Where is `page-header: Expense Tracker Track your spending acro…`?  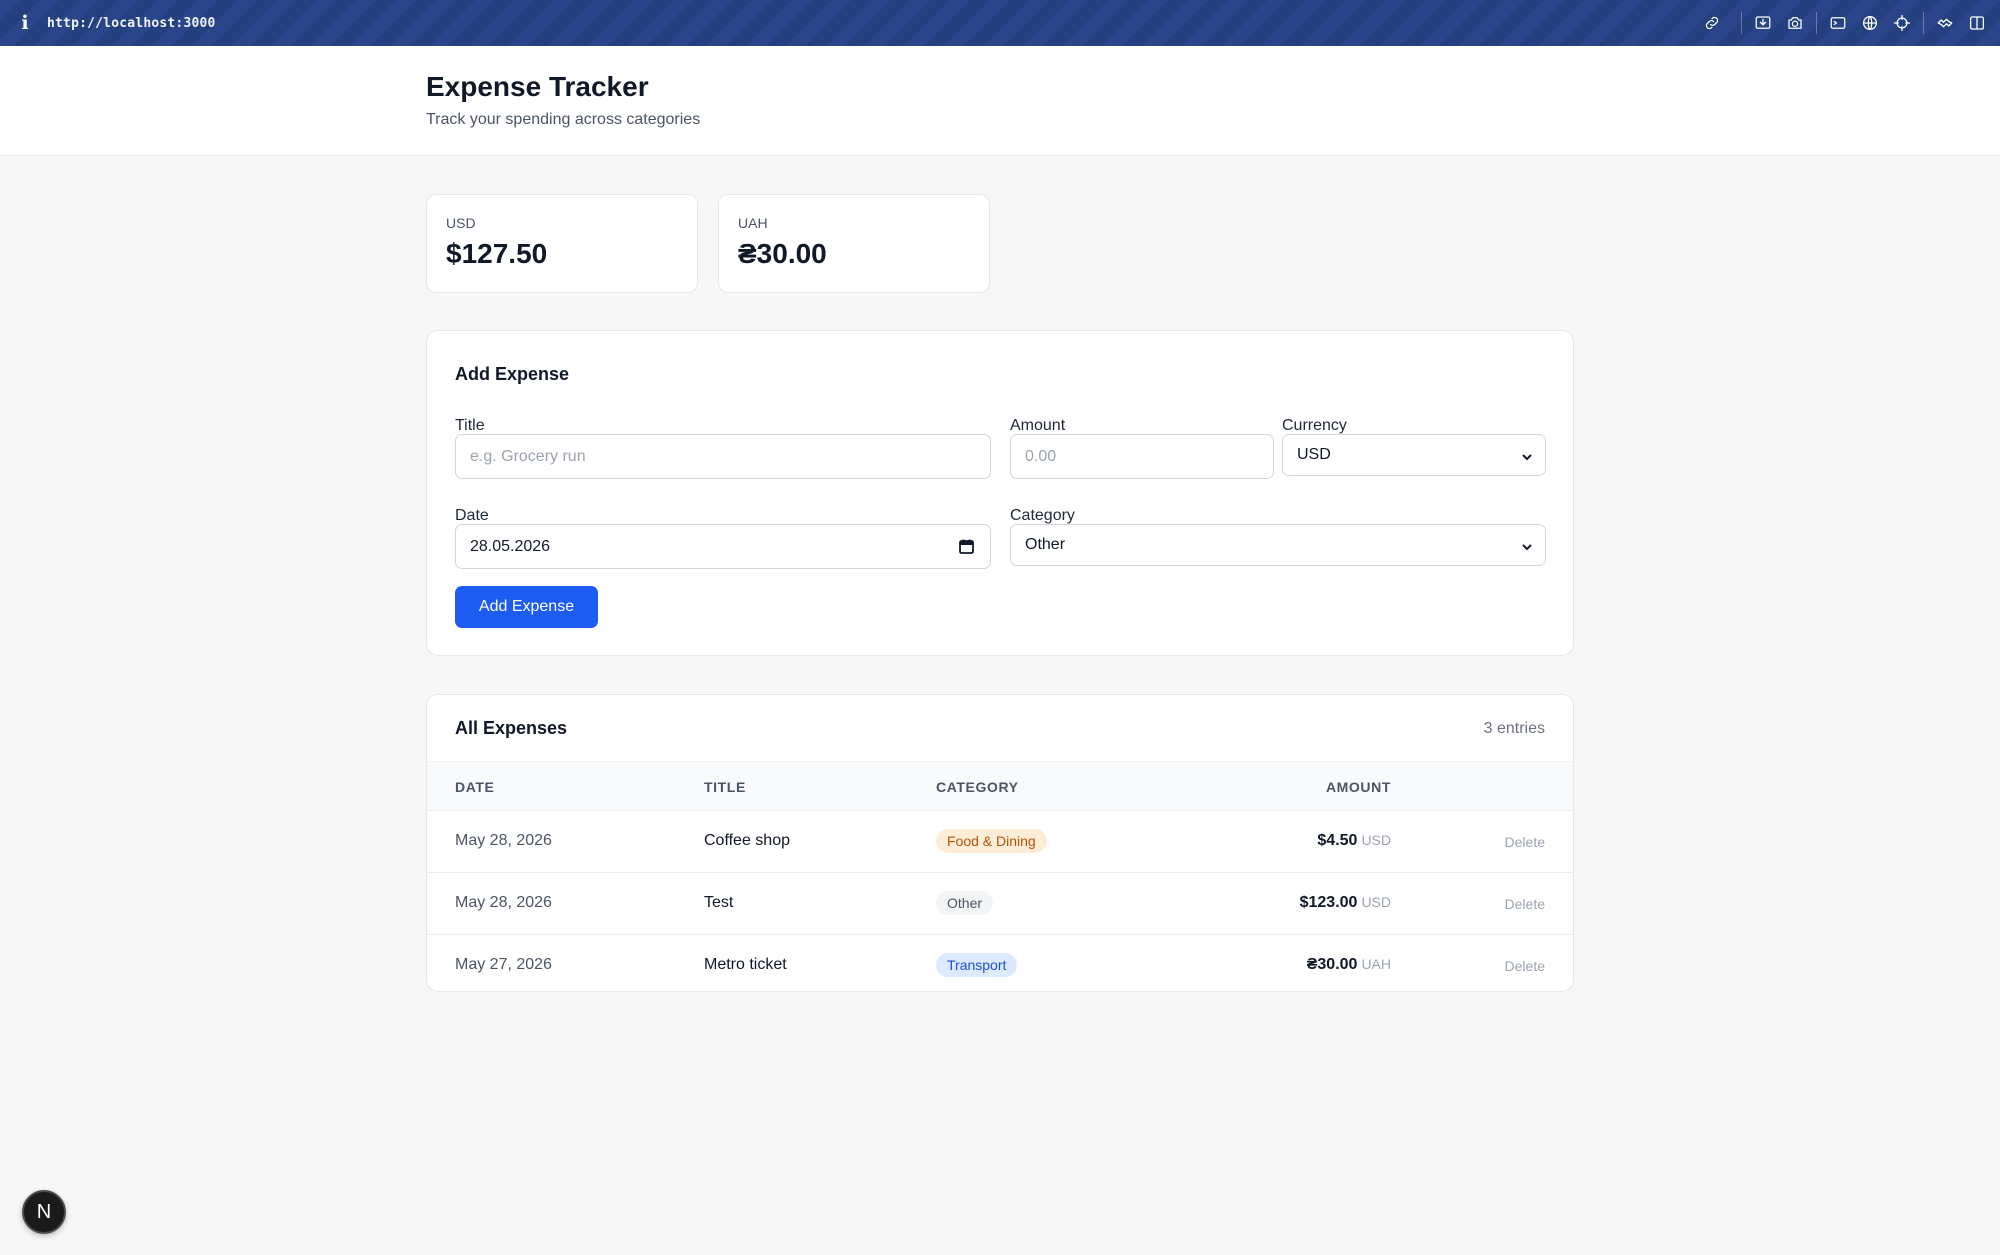 page-header: Expense Tracker Track your spending acro… is located at coordinates (1000, 101).